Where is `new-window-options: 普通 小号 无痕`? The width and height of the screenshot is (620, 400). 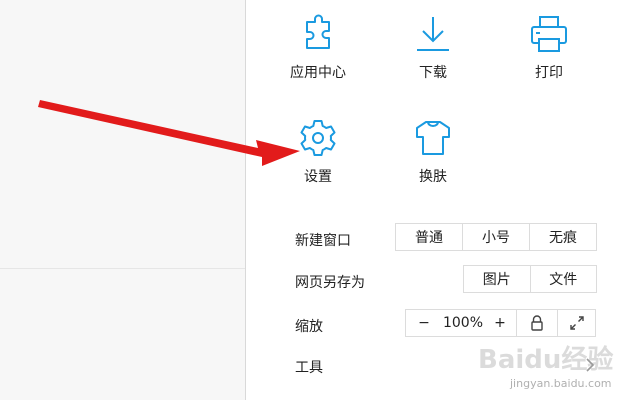
new-window-options: 普通 小号 无痕 is located at coordinates (496, 237).